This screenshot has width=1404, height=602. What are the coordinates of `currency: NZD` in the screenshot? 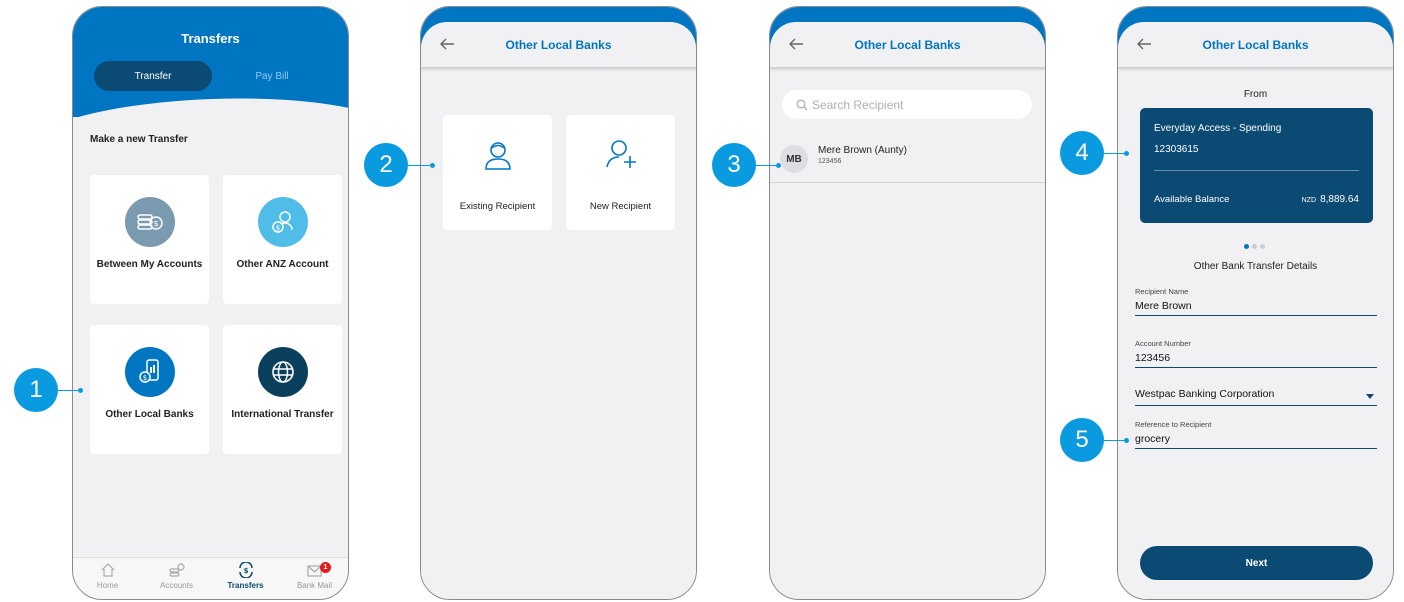 It's located at (1309, 200).